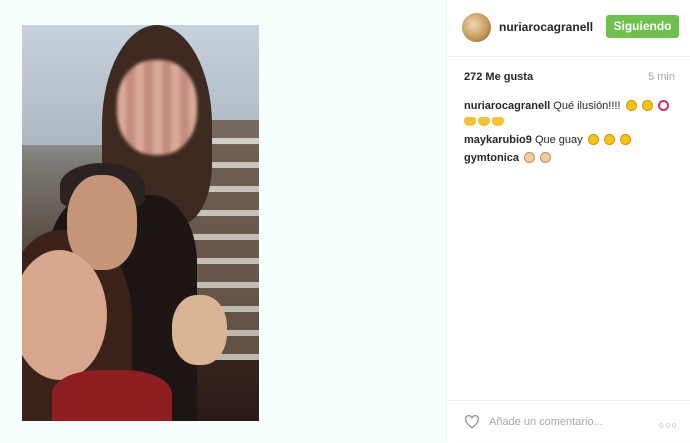  I want to click on post-time: 5 min, so click(661, 77).